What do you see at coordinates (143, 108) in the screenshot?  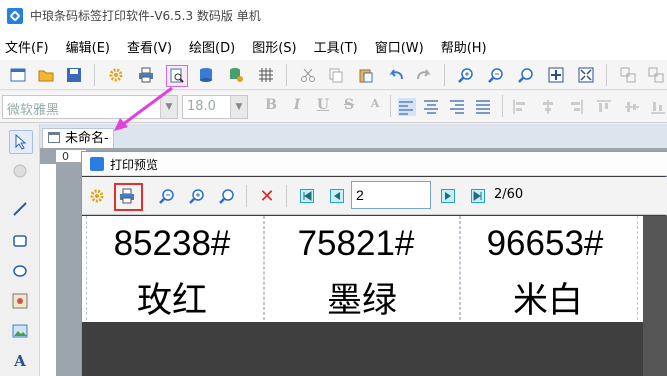 I see `annotation-arrow` at bounding box center [143, 108].